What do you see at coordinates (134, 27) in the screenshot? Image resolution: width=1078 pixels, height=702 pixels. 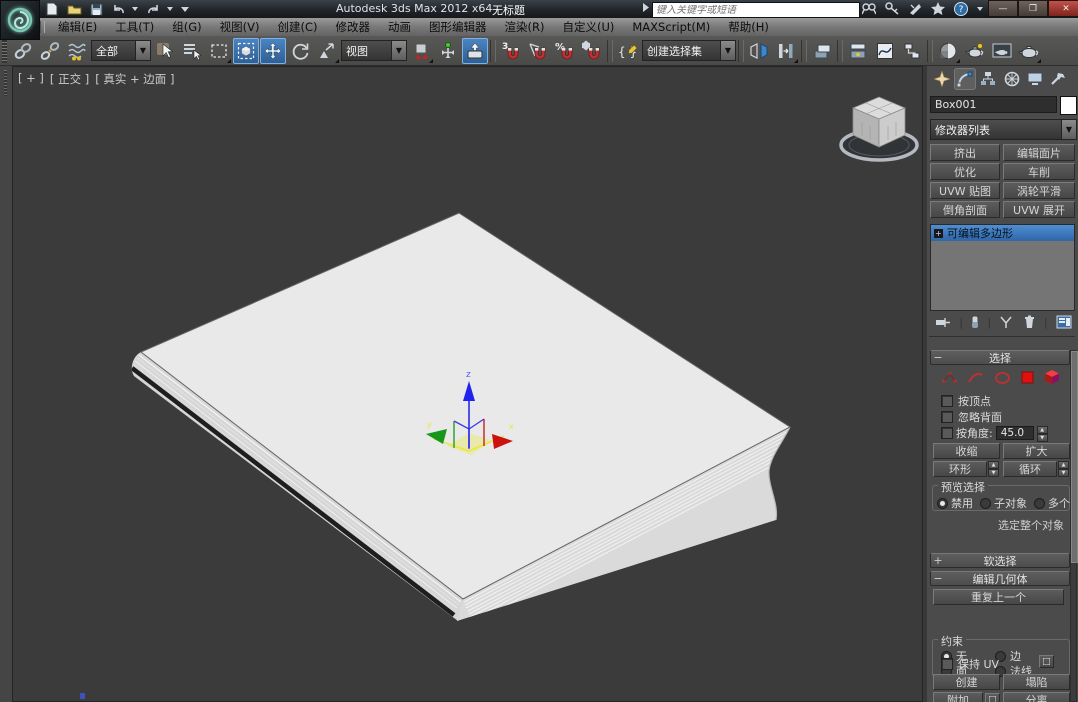 I see `menu-tools: 工具(T)` at bounding box center [134, 27].